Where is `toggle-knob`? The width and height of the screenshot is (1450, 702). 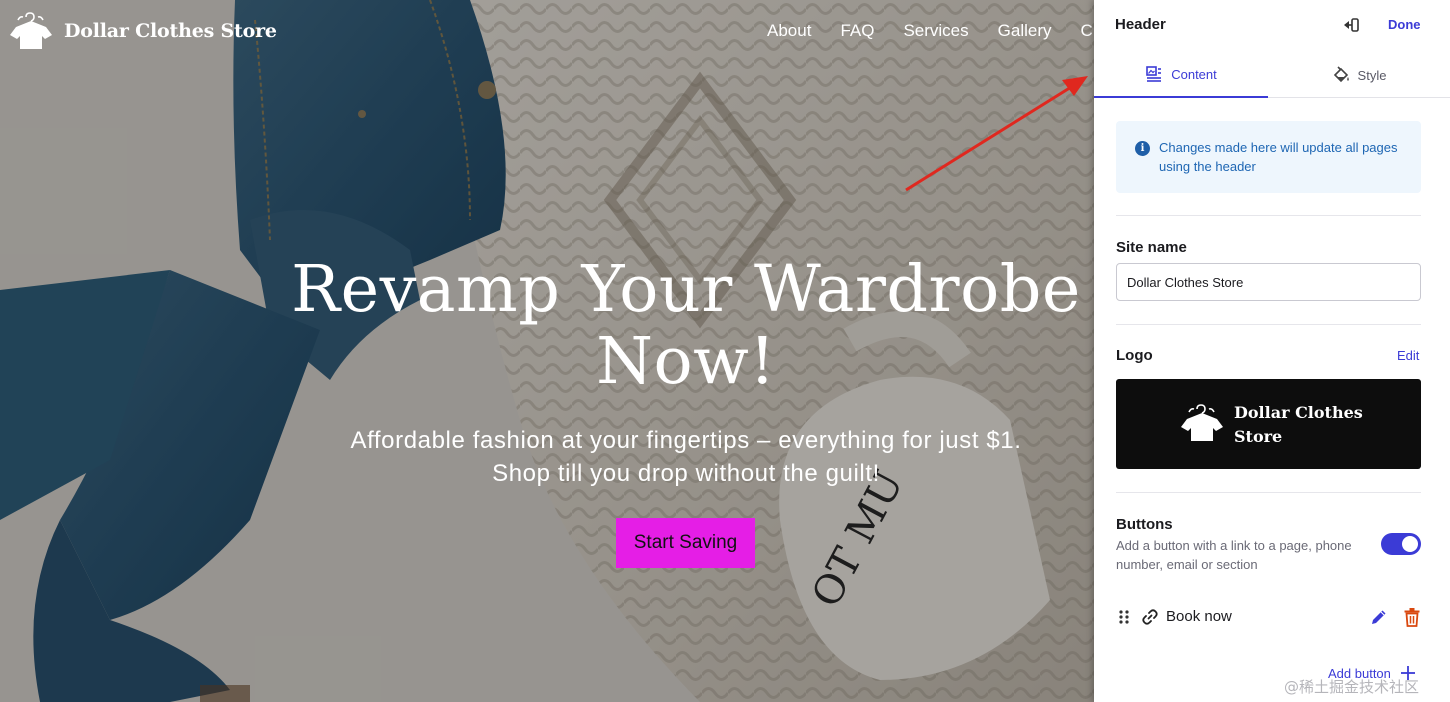 toggle-knob is located at coordinates (1410, 544).